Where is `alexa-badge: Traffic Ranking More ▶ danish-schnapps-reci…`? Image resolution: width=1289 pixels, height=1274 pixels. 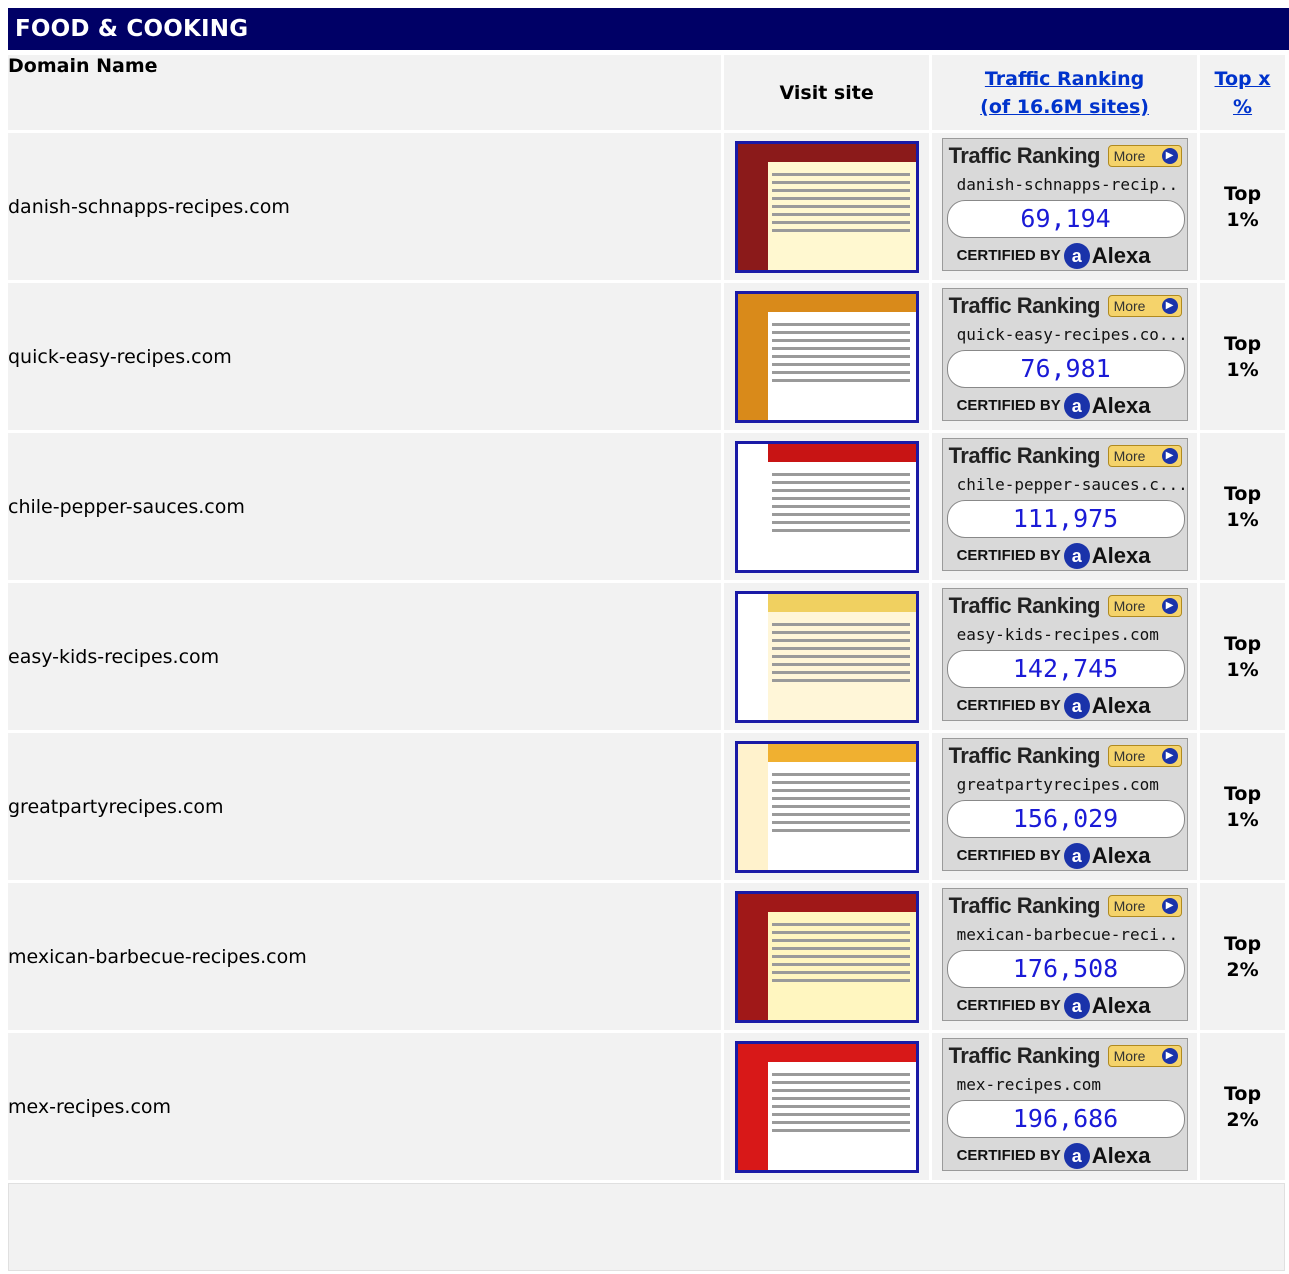
alexa-badge: Traffic Ranking More ▶ danish-schnapps-reci… is located at coordinates (1064, 204).